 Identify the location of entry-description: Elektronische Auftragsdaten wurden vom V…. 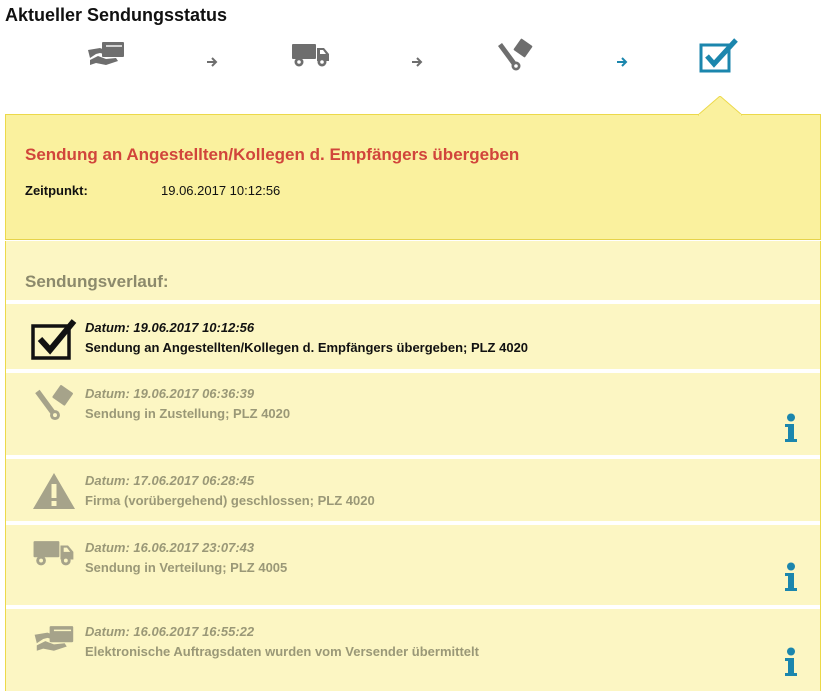
(282, 651).